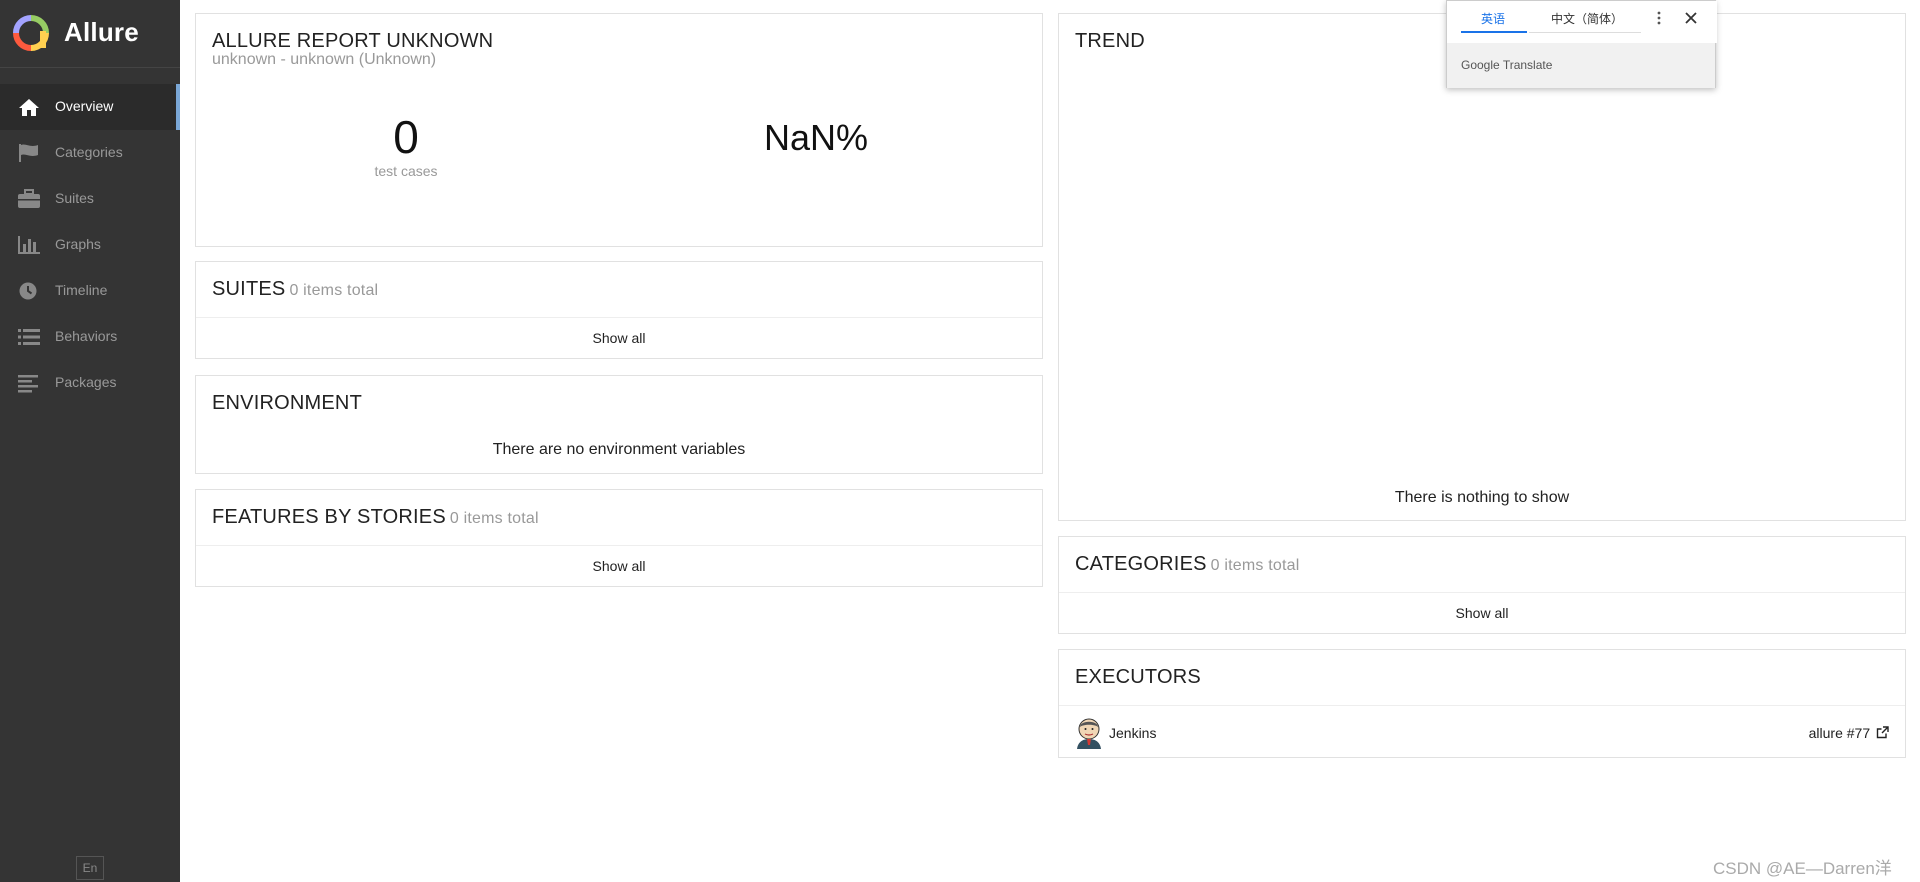 This screenshot has width=1920, height=882. I want to click on briefcase-icon, so click(29, 198).